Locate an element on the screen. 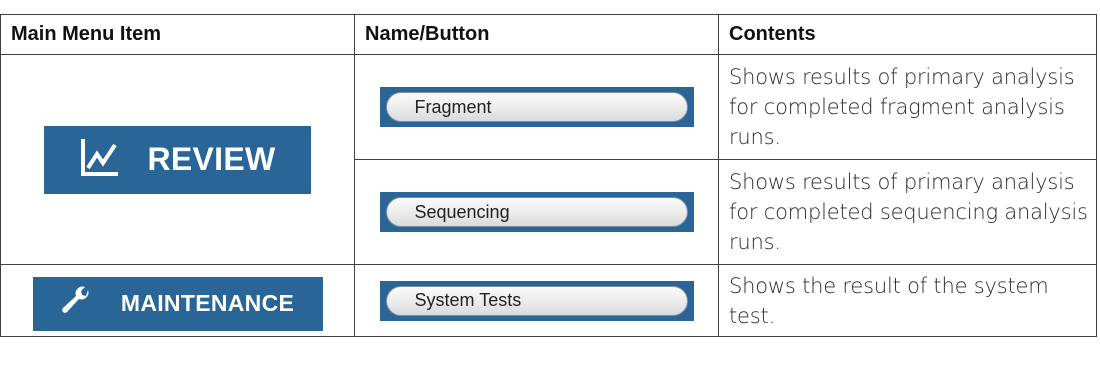 The width and height of the screenshot is (1100, 387). header-name-button: Name/Button is located at coordinates (536, 34).